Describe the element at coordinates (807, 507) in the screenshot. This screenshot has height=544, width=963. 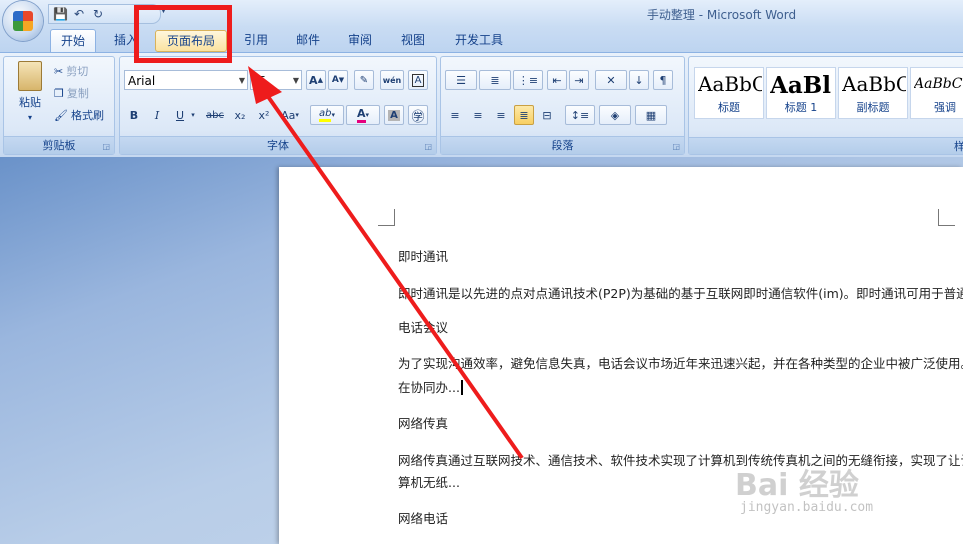
I see `watermark-url: jingyan.baidu.com` at that location.